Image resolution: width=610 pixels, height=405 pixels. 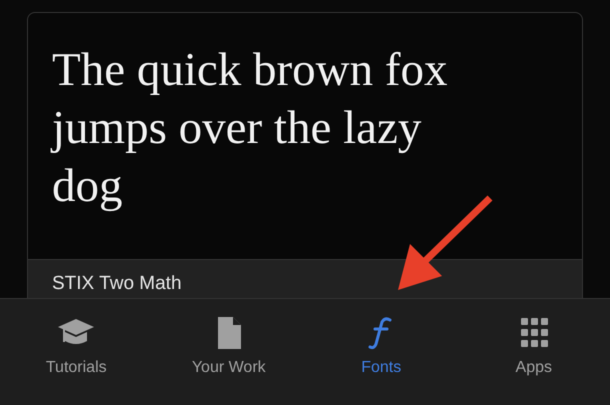 I want to click on tab: Fonts, so click(x=381, y=346).